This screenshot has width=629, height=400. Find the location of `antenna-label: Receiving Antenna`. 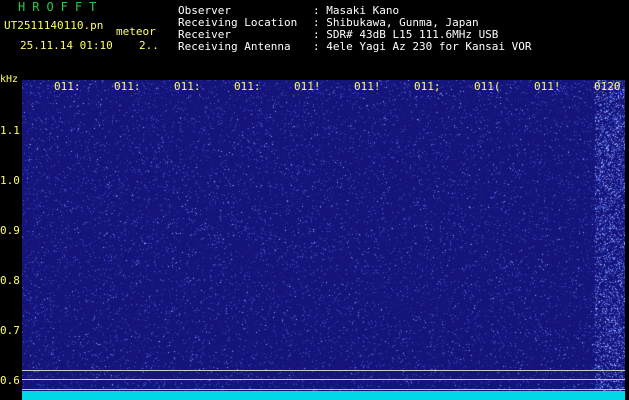

antenna-label: Receiving Antenna is located at coordinates (234, 46).